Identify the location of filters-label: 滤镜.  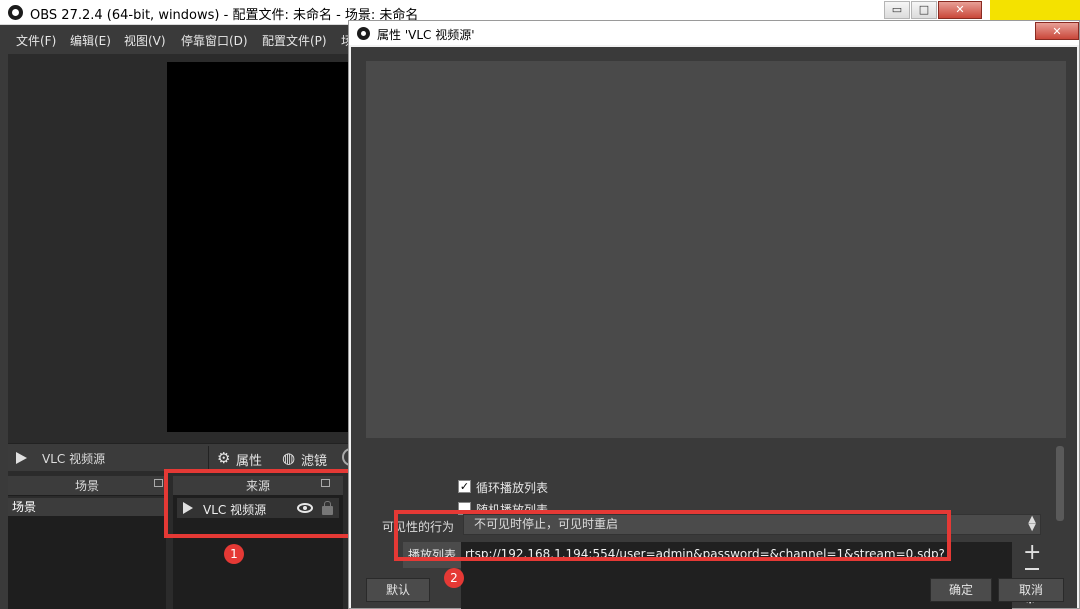
(314, 461).